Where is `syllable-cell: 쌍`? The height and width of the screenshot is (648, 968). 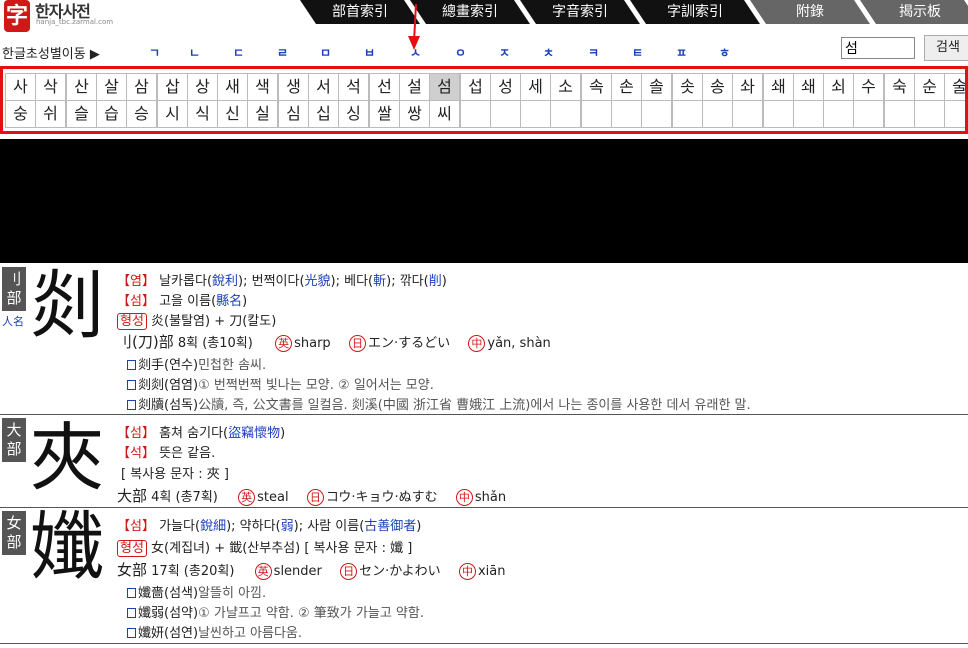 syllable-cell: 쌍 is located at coordinates (414, 114).